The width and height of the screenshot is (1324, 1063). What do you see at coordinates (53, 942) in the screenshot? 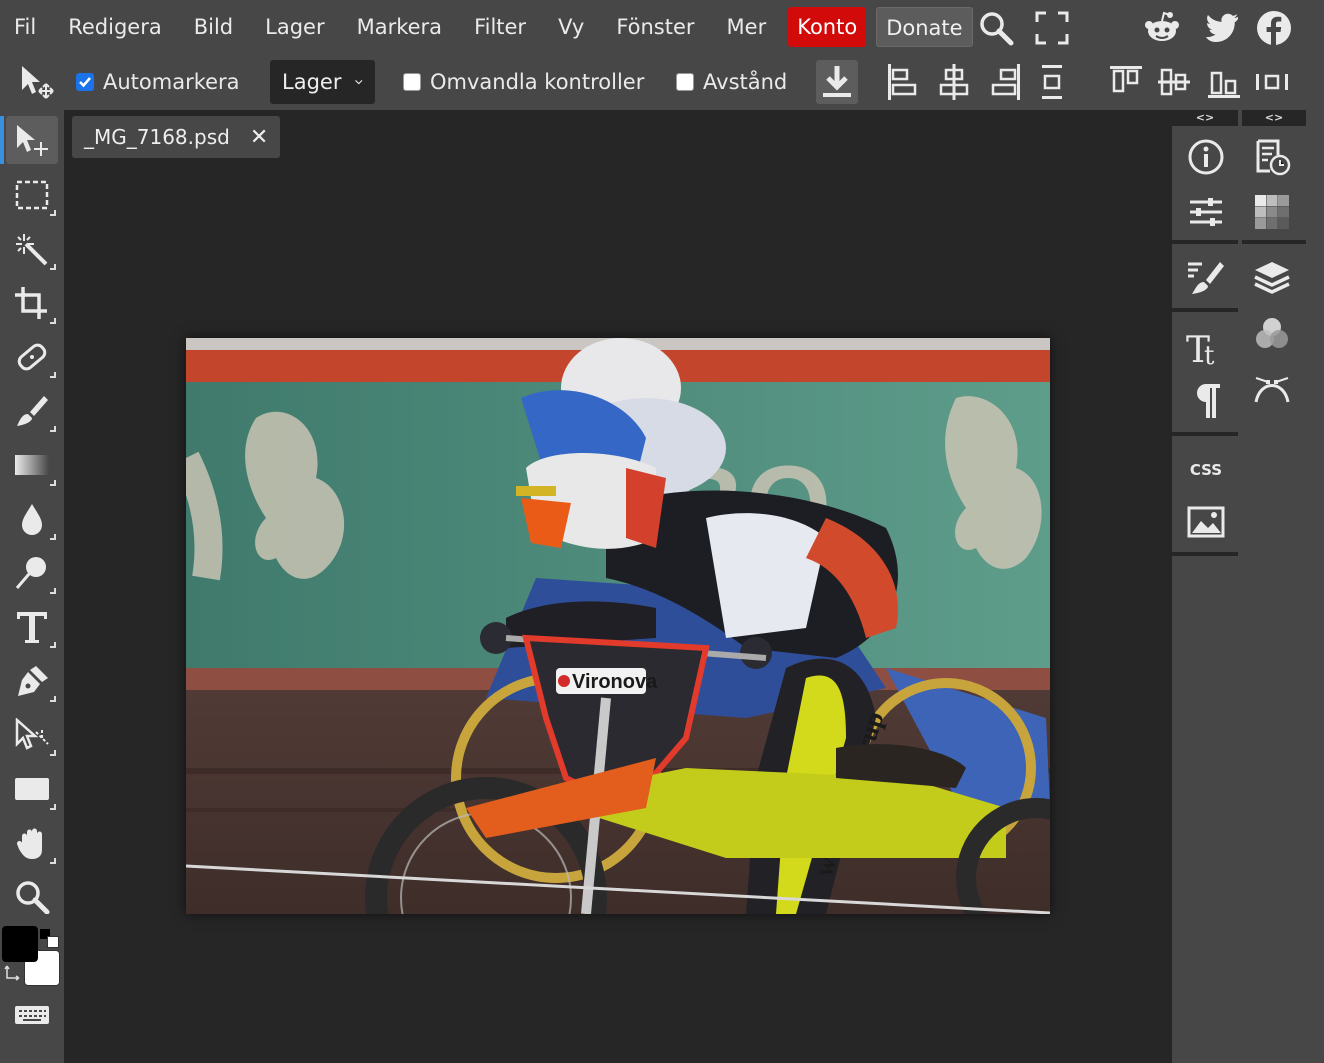
I see `default-colors-icon-bg` at bounding box center [53, 942].